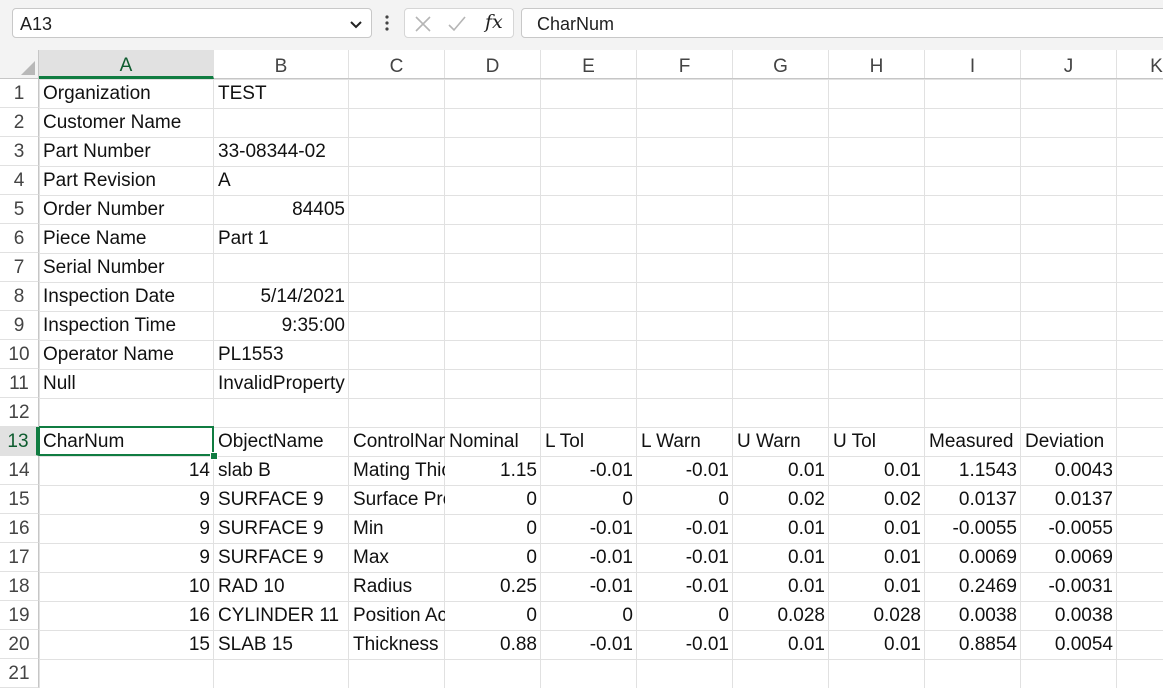 The height and width of the screenshot is (688, 1163). Describe the element at coordinates (19, 151) in the screenshot. I see `row-header-3: 3` at that location.